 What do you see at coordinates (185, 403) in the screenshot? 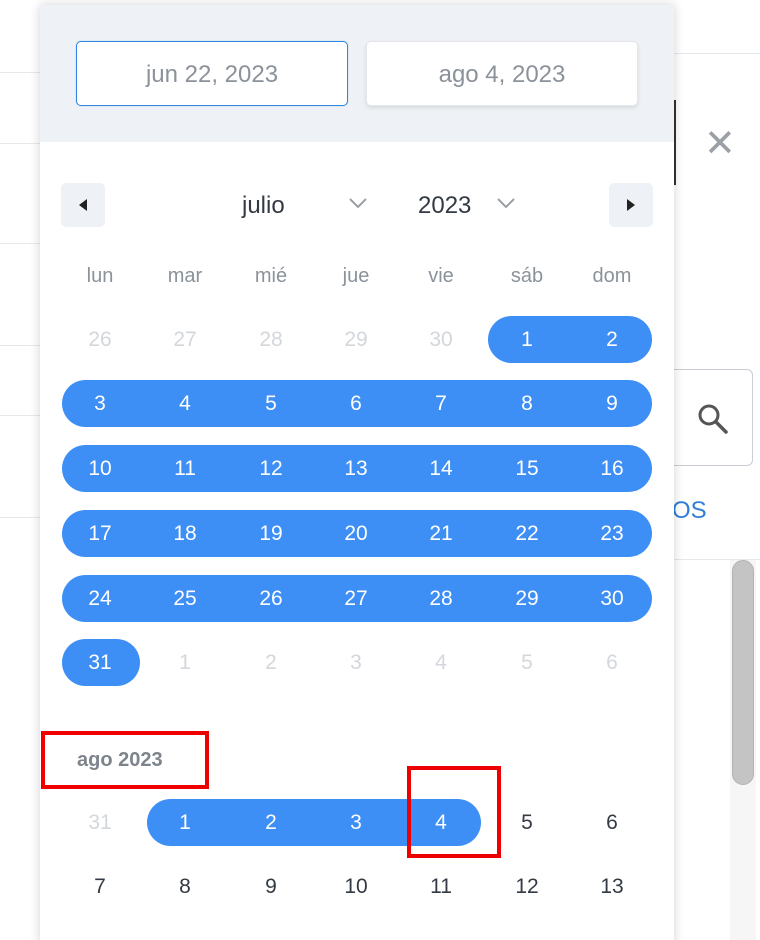
I see `calendar-day-selected: 4` at bounding box center [185, 403].